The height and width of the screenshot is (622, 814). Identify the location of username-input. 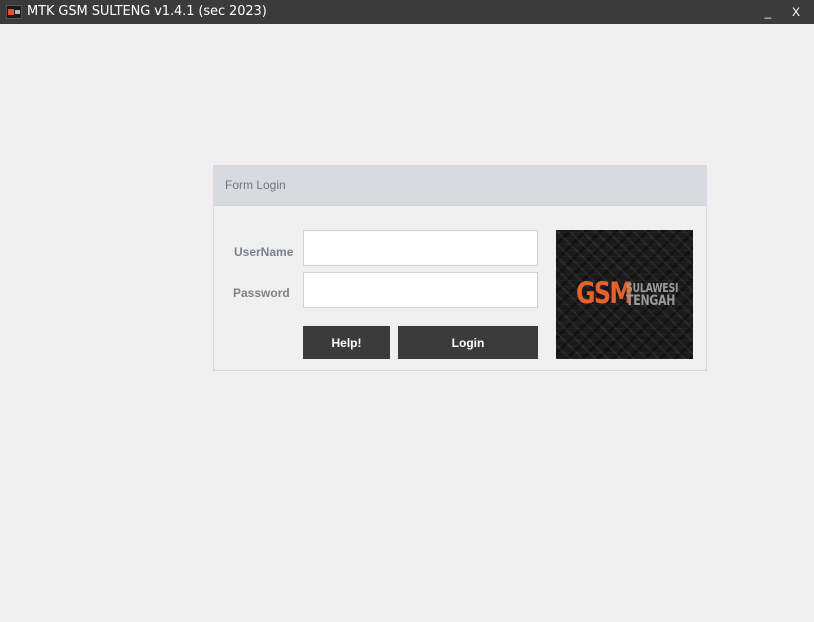
(420, 248).